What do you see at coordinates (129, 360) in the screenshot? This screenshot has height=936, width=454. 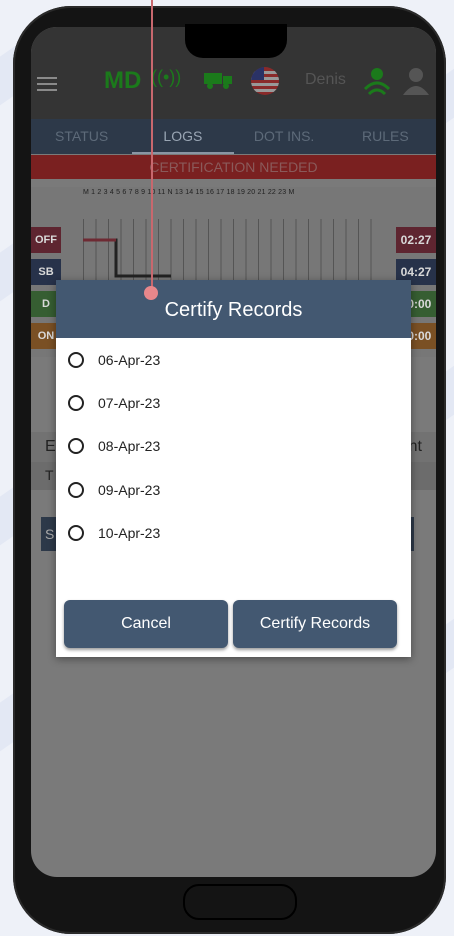 I see `record-date: 06-Apr-23` at bounding box center [129, 360].